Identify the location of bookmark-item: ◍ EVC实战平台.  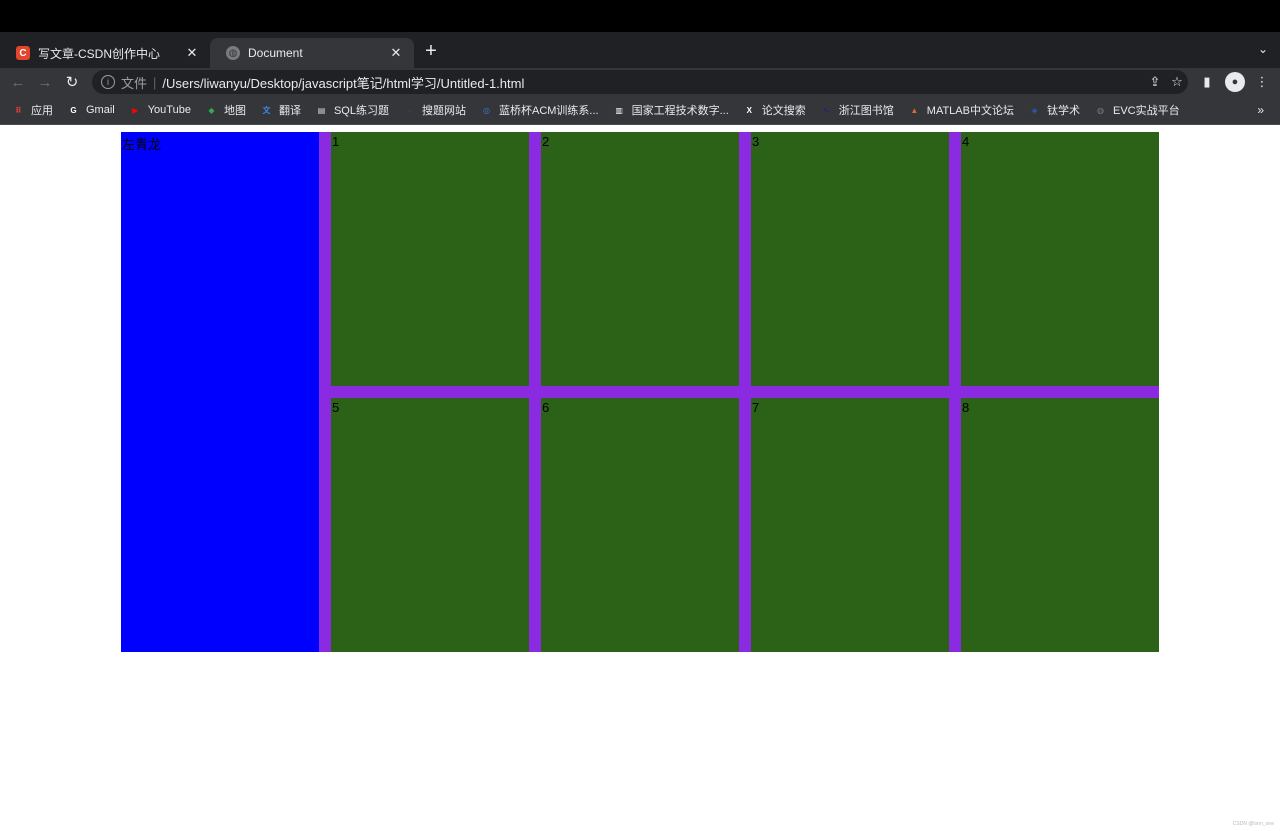
(1137, 110).